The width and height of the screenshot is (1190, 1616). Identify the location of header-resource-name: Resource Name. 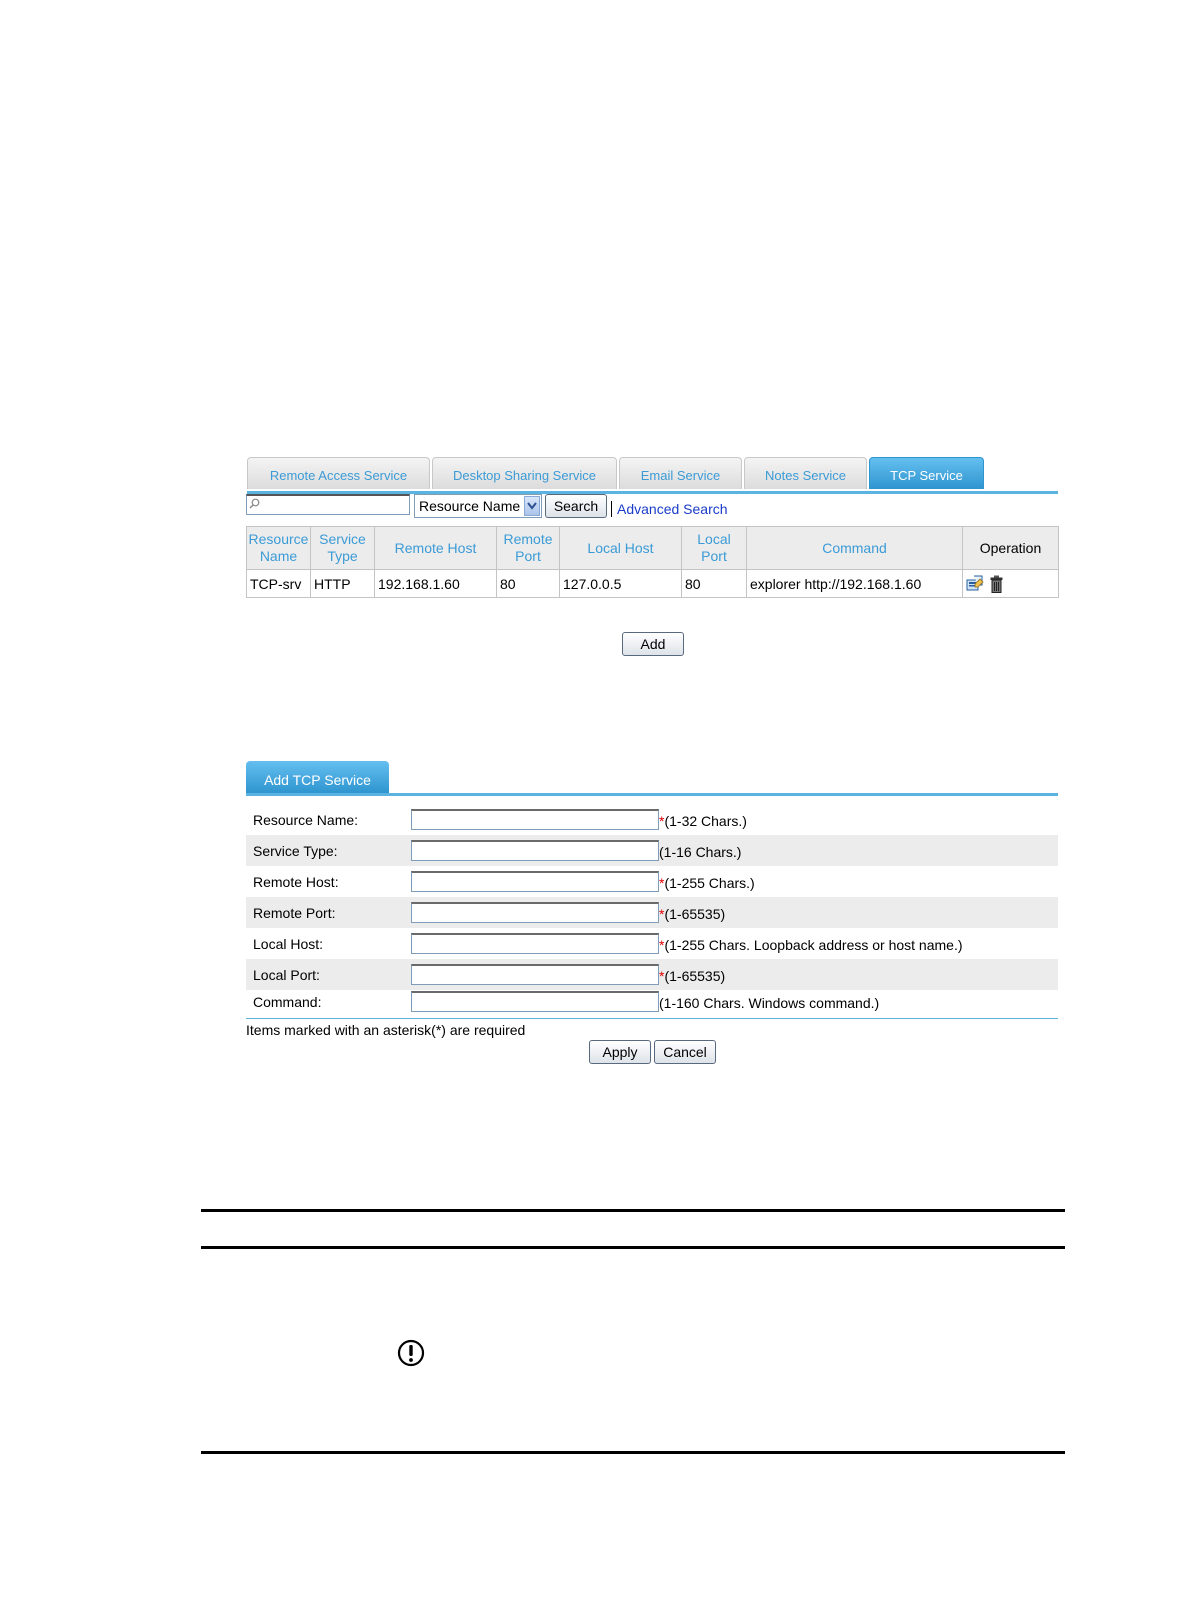
(278, 548).